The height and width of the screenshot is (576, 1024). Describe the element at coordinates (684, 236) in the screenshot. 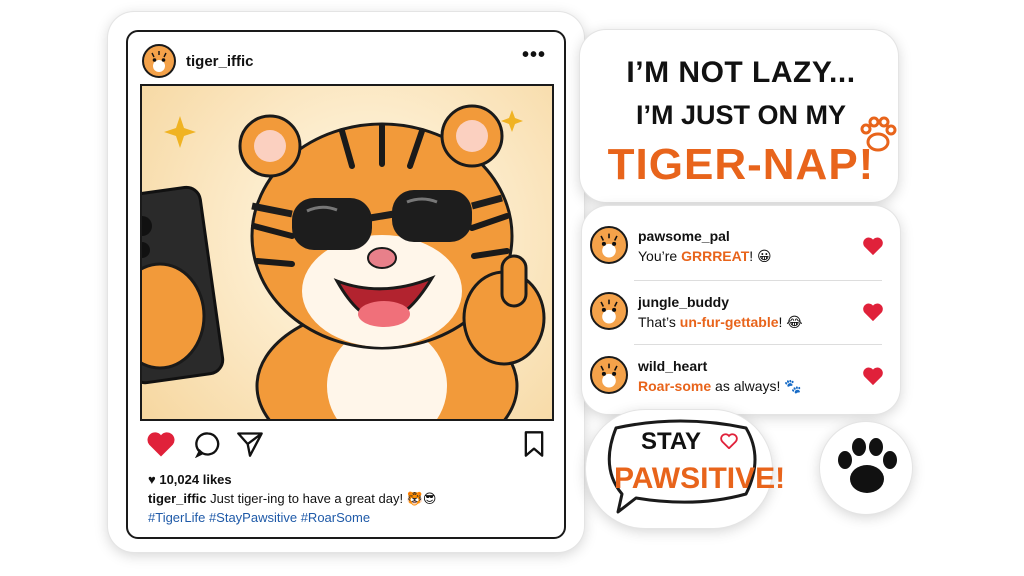

I see `comment-username: pawsome_pal` at that location.